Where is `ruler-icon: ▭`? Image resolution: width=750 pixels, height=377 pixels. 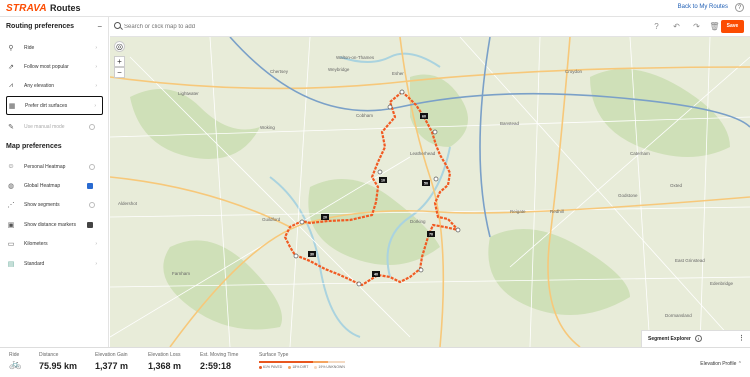
ruler-icon: ▭ is located at coordinates (11, 244).